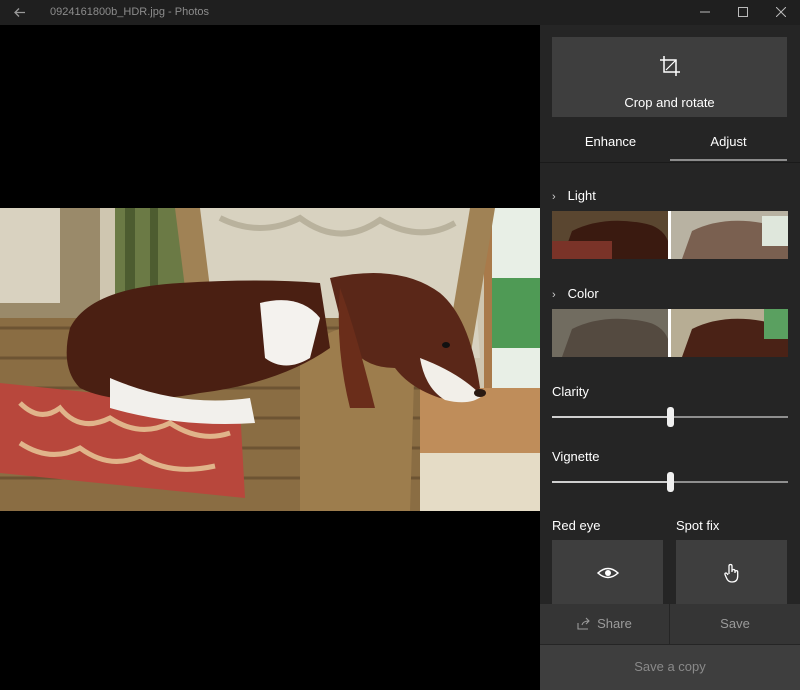 The width and height of the screenshot is (800, 690). Describe the element at coordinates (670, 68) in the screenshot. I see `crop-icon` at that location.